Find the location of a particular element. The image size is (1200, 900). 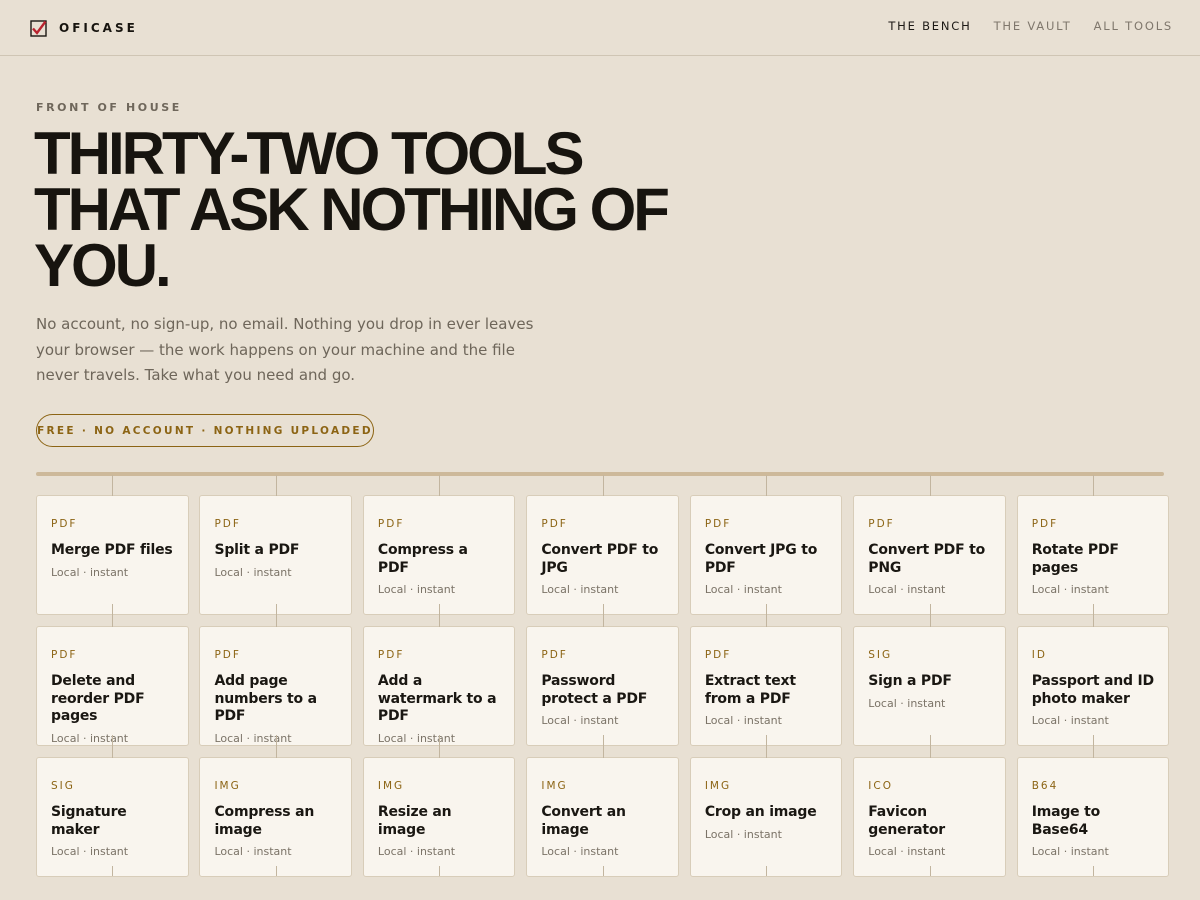

tool-title: Compress an image is located at coordinates (264, 821).